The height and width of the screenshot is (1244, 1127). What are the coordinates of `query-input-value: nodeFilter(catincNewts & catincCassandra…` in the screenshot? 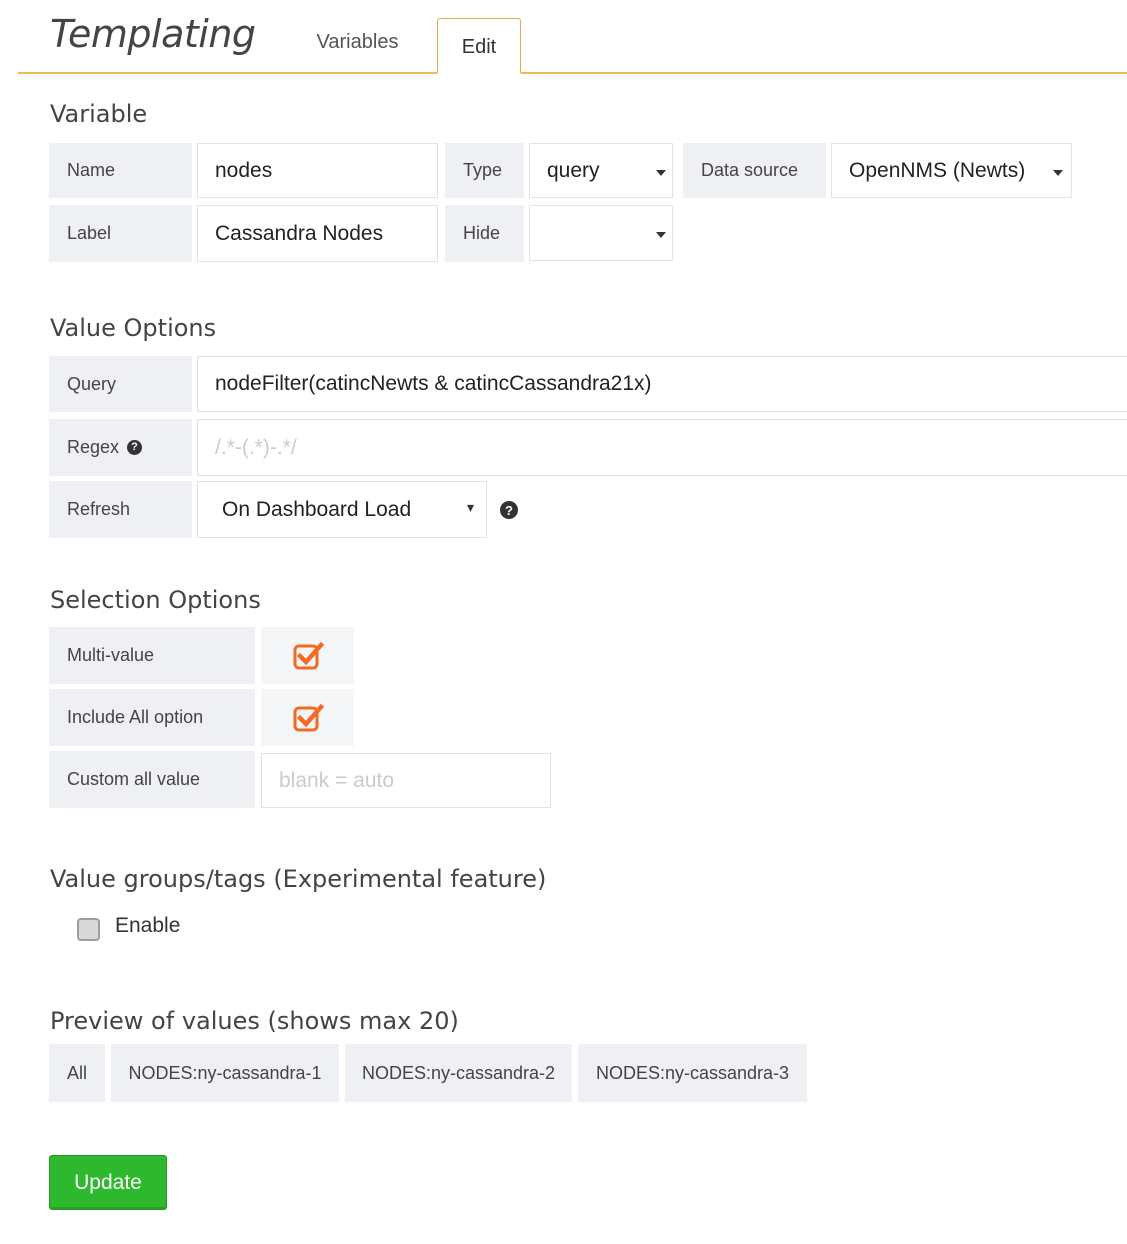 It's located at (433, 383).